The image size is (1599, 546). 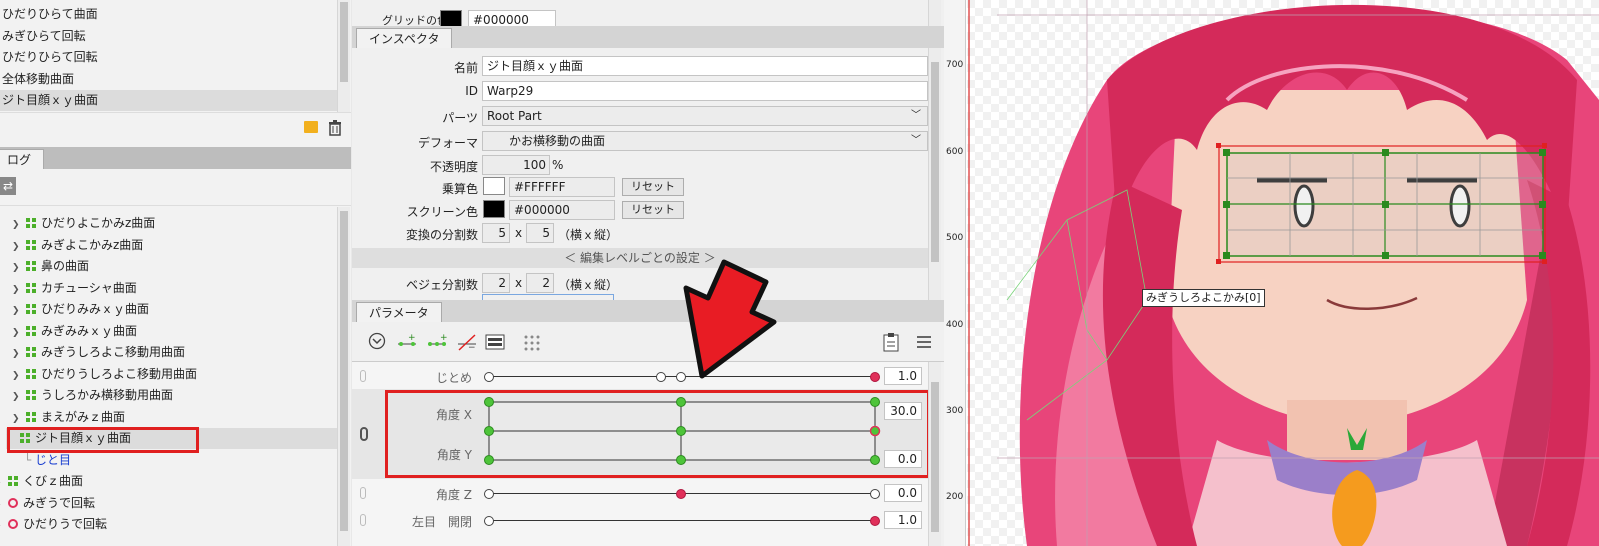 I want to click on folder-icon, so click(x=311, y=127).